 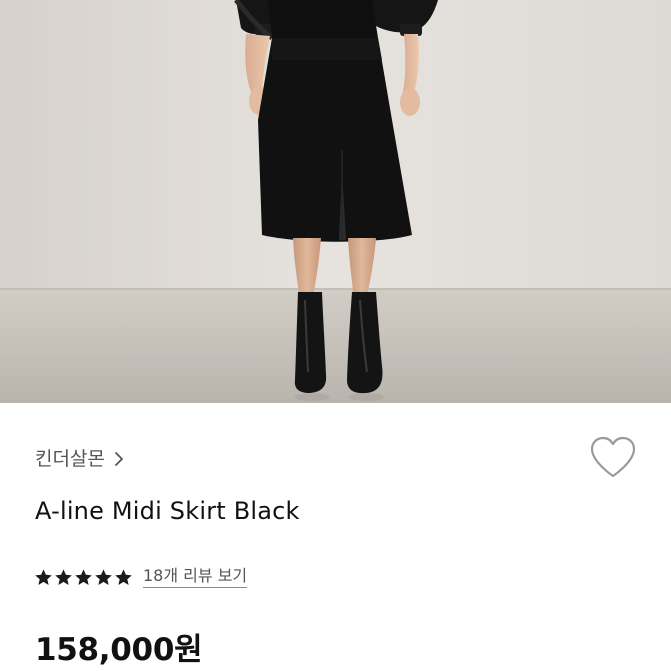 I want to click on brand-name: 킨더살몬, so click(x=70, y=459).